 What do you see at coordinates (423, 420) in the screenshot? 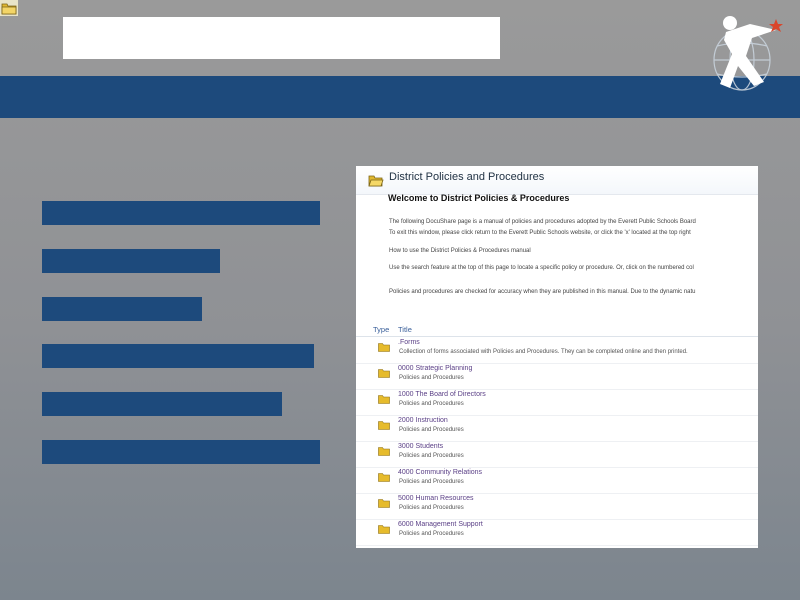
I see `list-item-title: 2000 Instruction` at bounding box center [423, 420].